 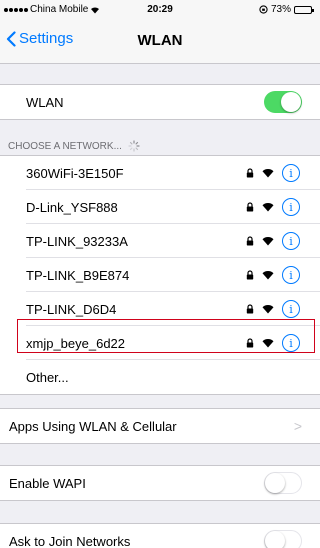 I want to click on network-row: D-Link_YSF888 i, so click(x=160, y=207).